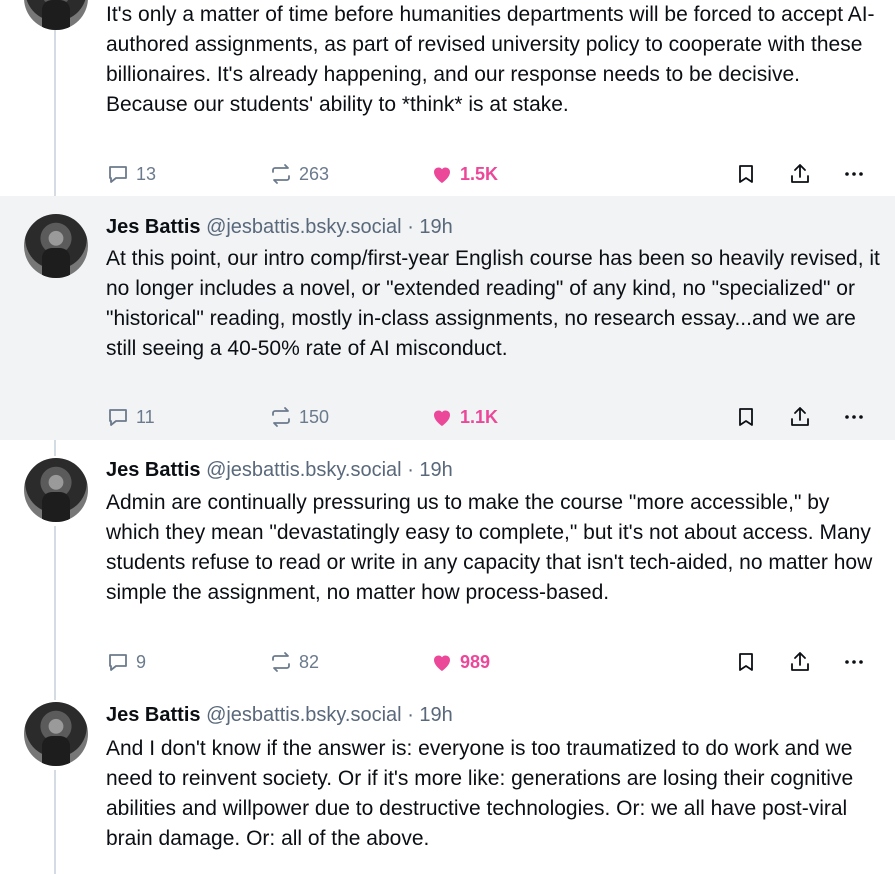 The width and height of the screenshot is (895, 874). I want to click on reply-button: 9, so click(126, 662).